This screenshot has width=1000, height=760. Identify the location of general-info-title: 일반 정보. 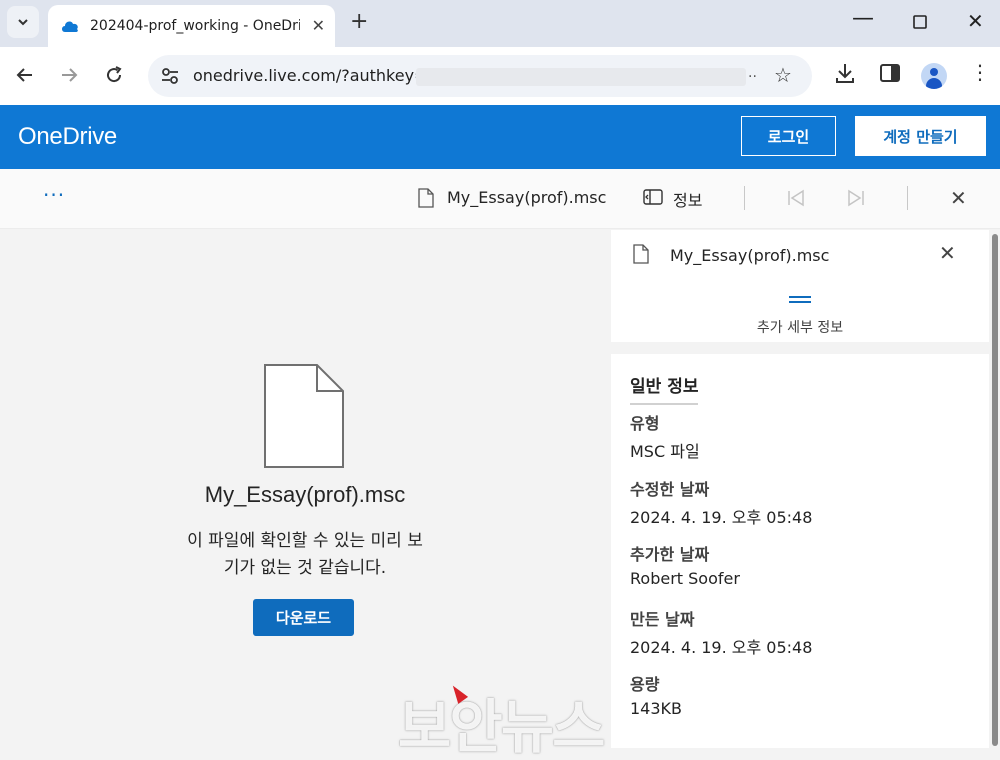
(664, 388).